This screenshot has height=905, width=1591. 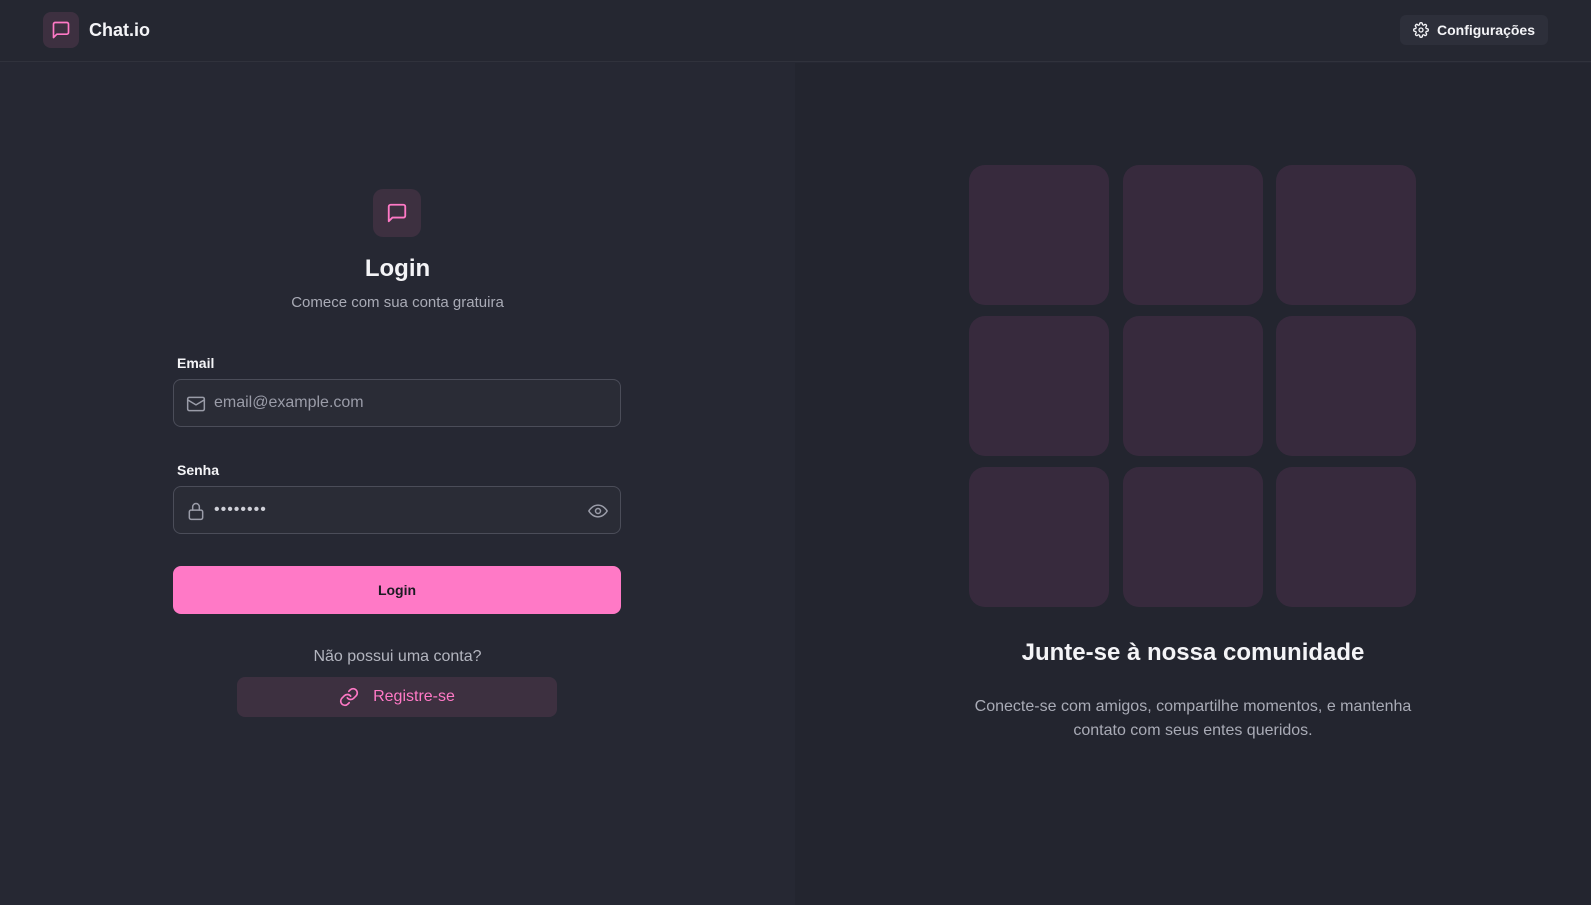 What do you see at coordinates (397, 268) in the screenshot?
I see `login-title: Login` at bounding box center [397, 268].